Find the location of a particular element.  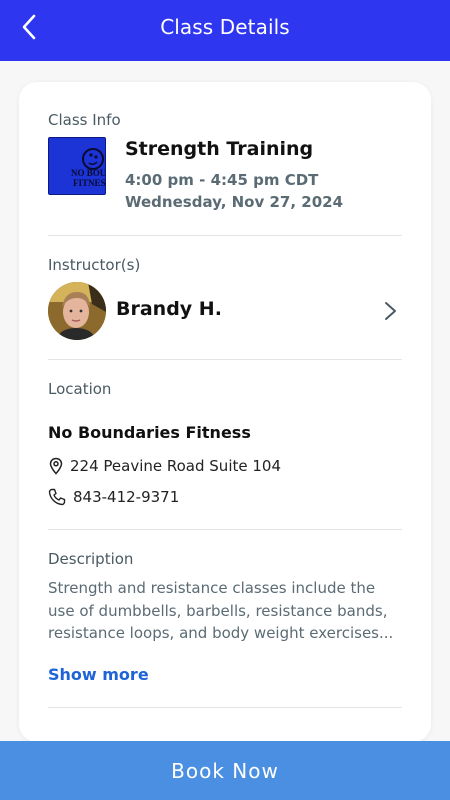

back-button is located at coordinates (29, 27).